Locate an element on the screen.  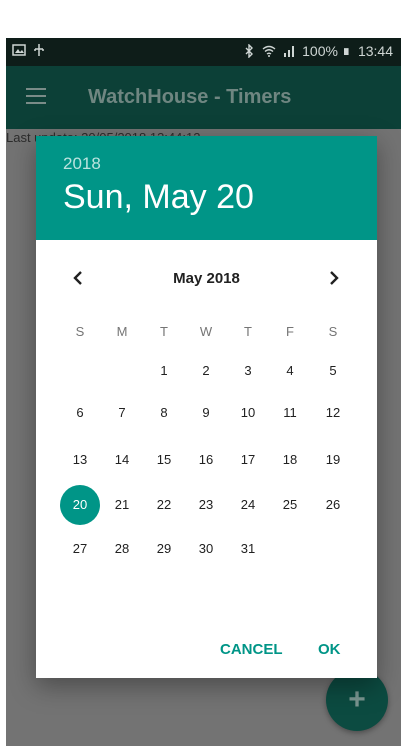
weekday-label: M is located at coordinates (122, 331).